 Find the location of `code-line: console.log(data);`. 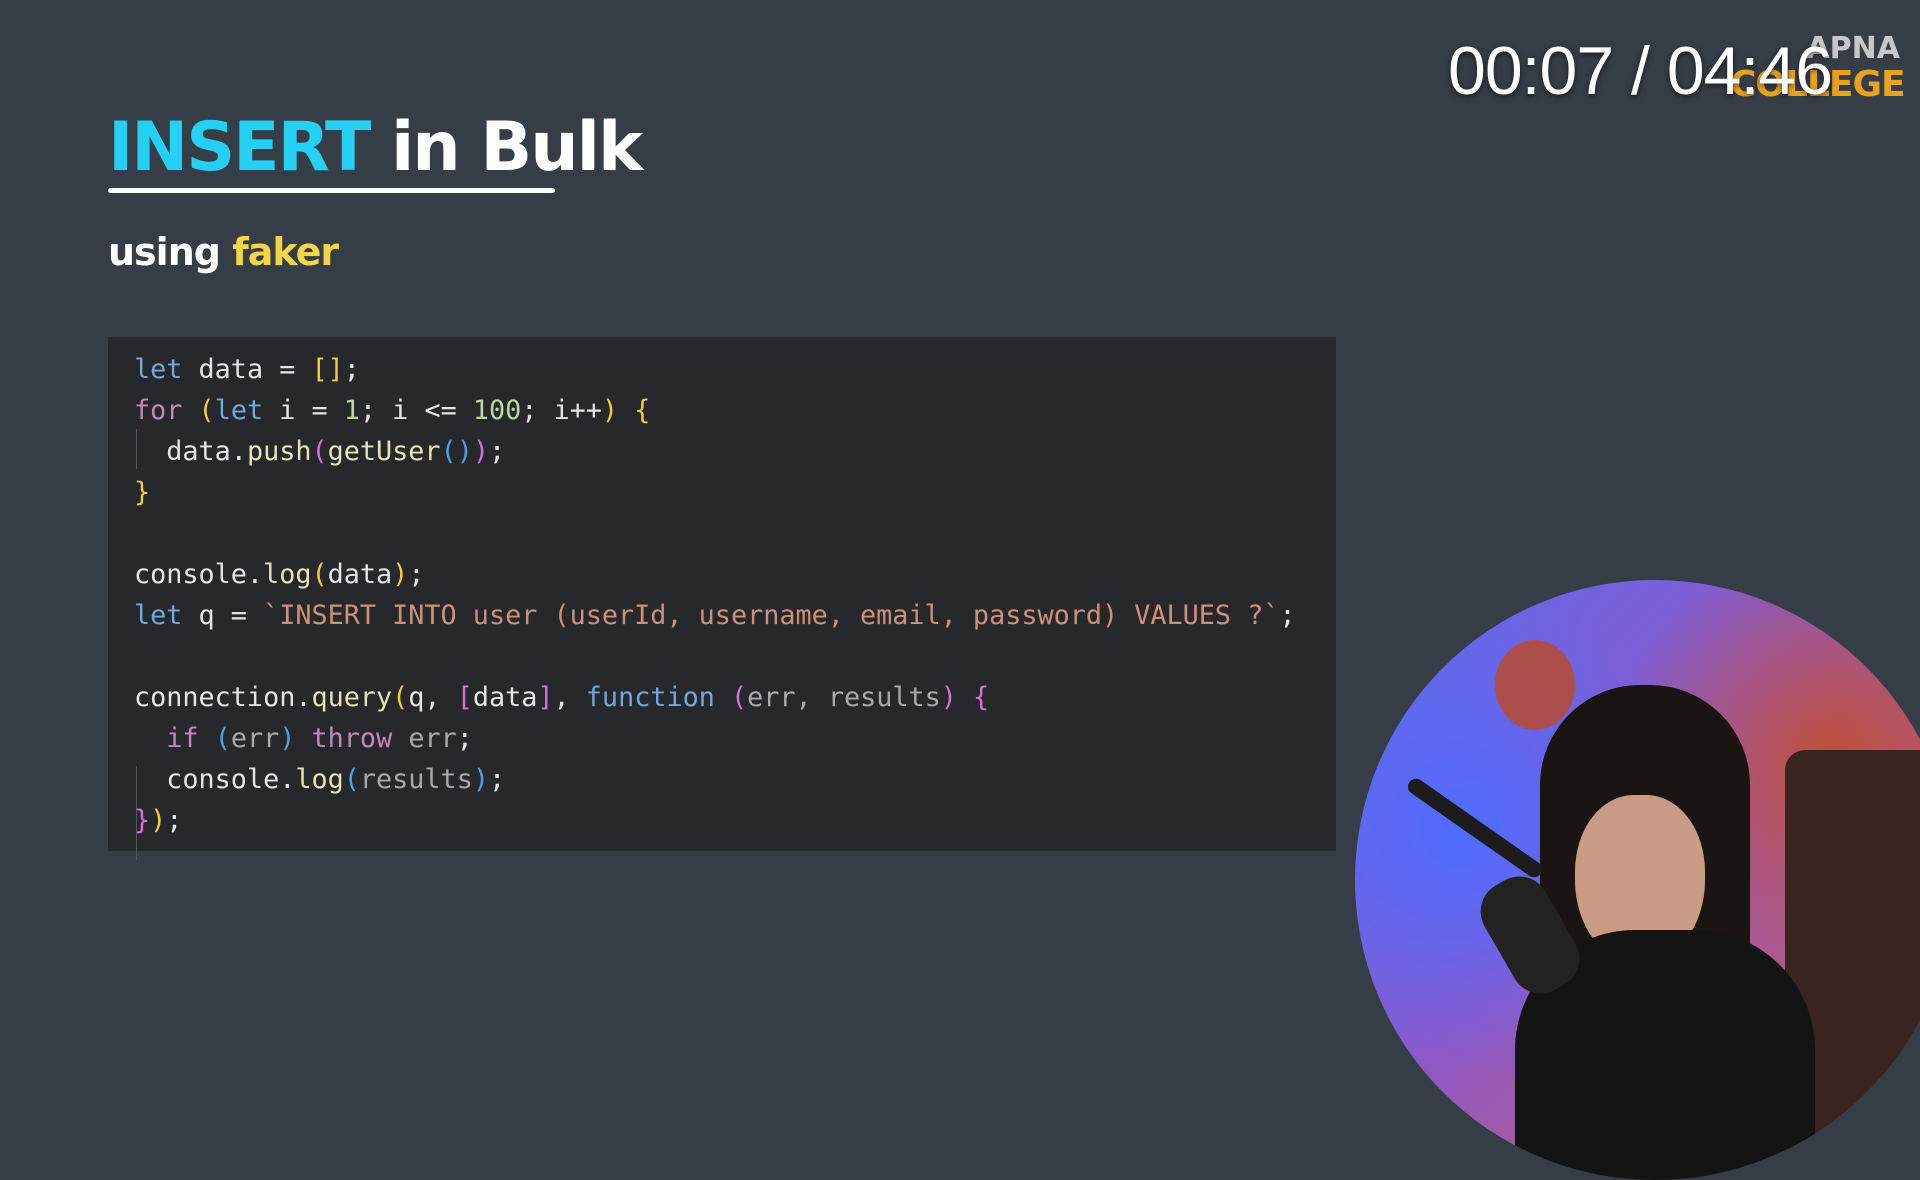

code-line: console.log(data); is located at coordinates (279, 575).